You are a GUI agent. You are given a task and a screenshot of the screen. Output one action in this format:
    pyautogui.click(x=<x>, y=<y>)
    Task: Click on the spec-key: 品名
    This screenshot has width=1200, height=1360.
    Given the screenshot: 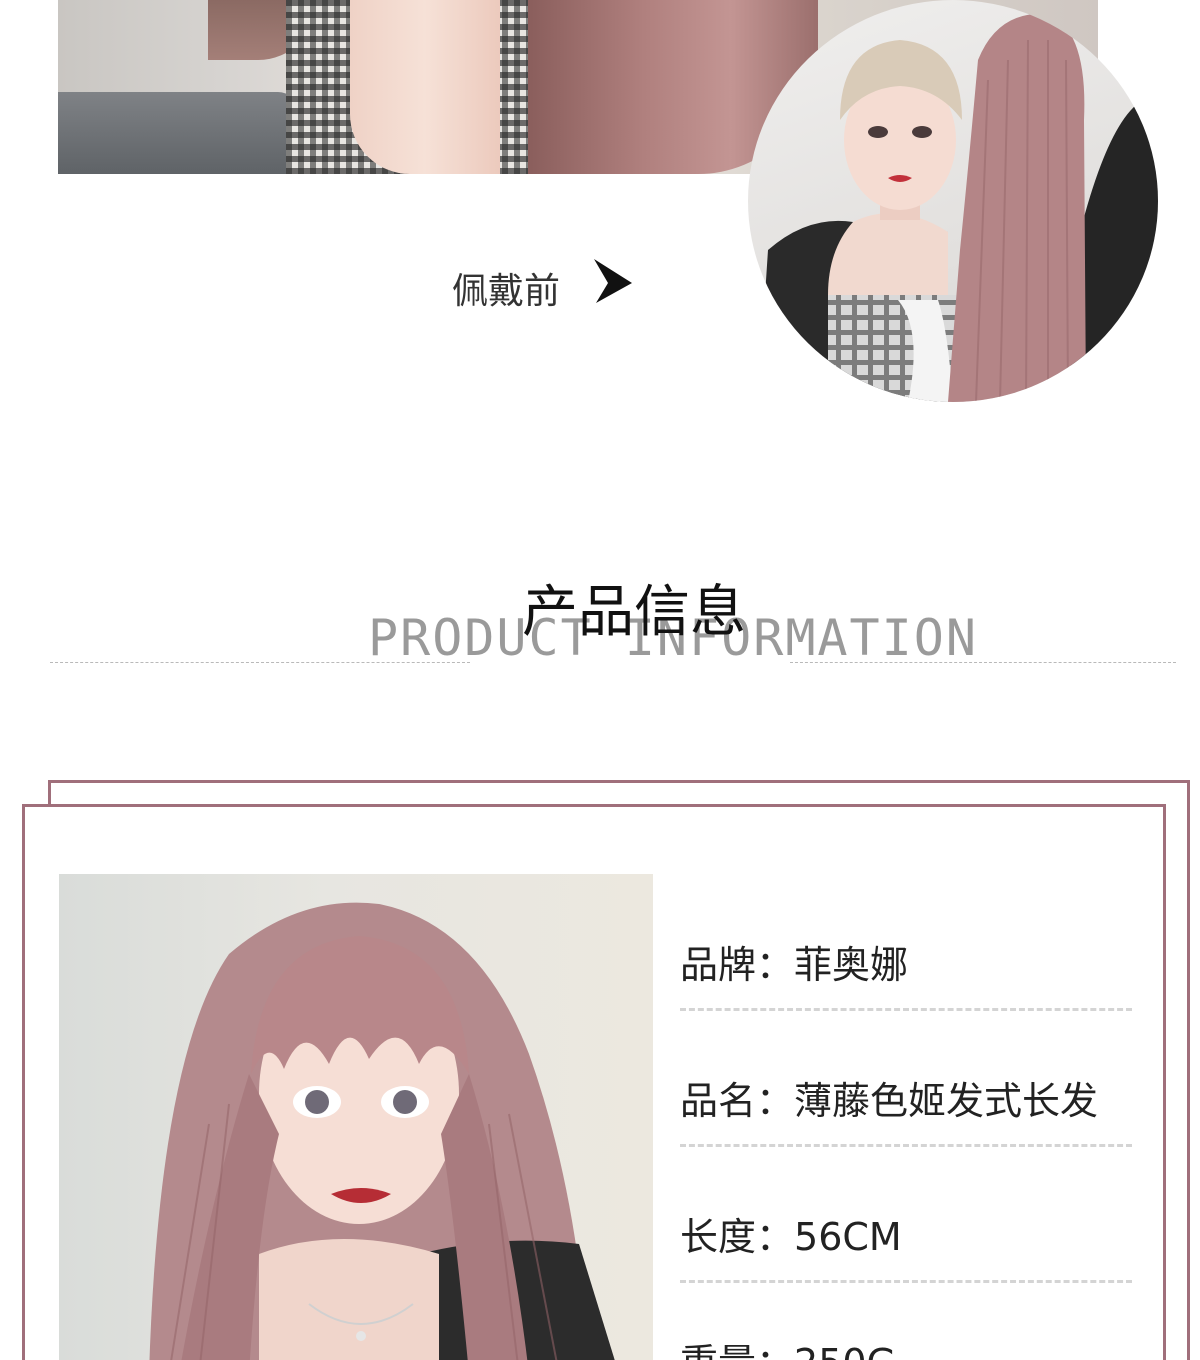 What is the action you would take?
    pyautogui.click(x=718, y=1101)
    